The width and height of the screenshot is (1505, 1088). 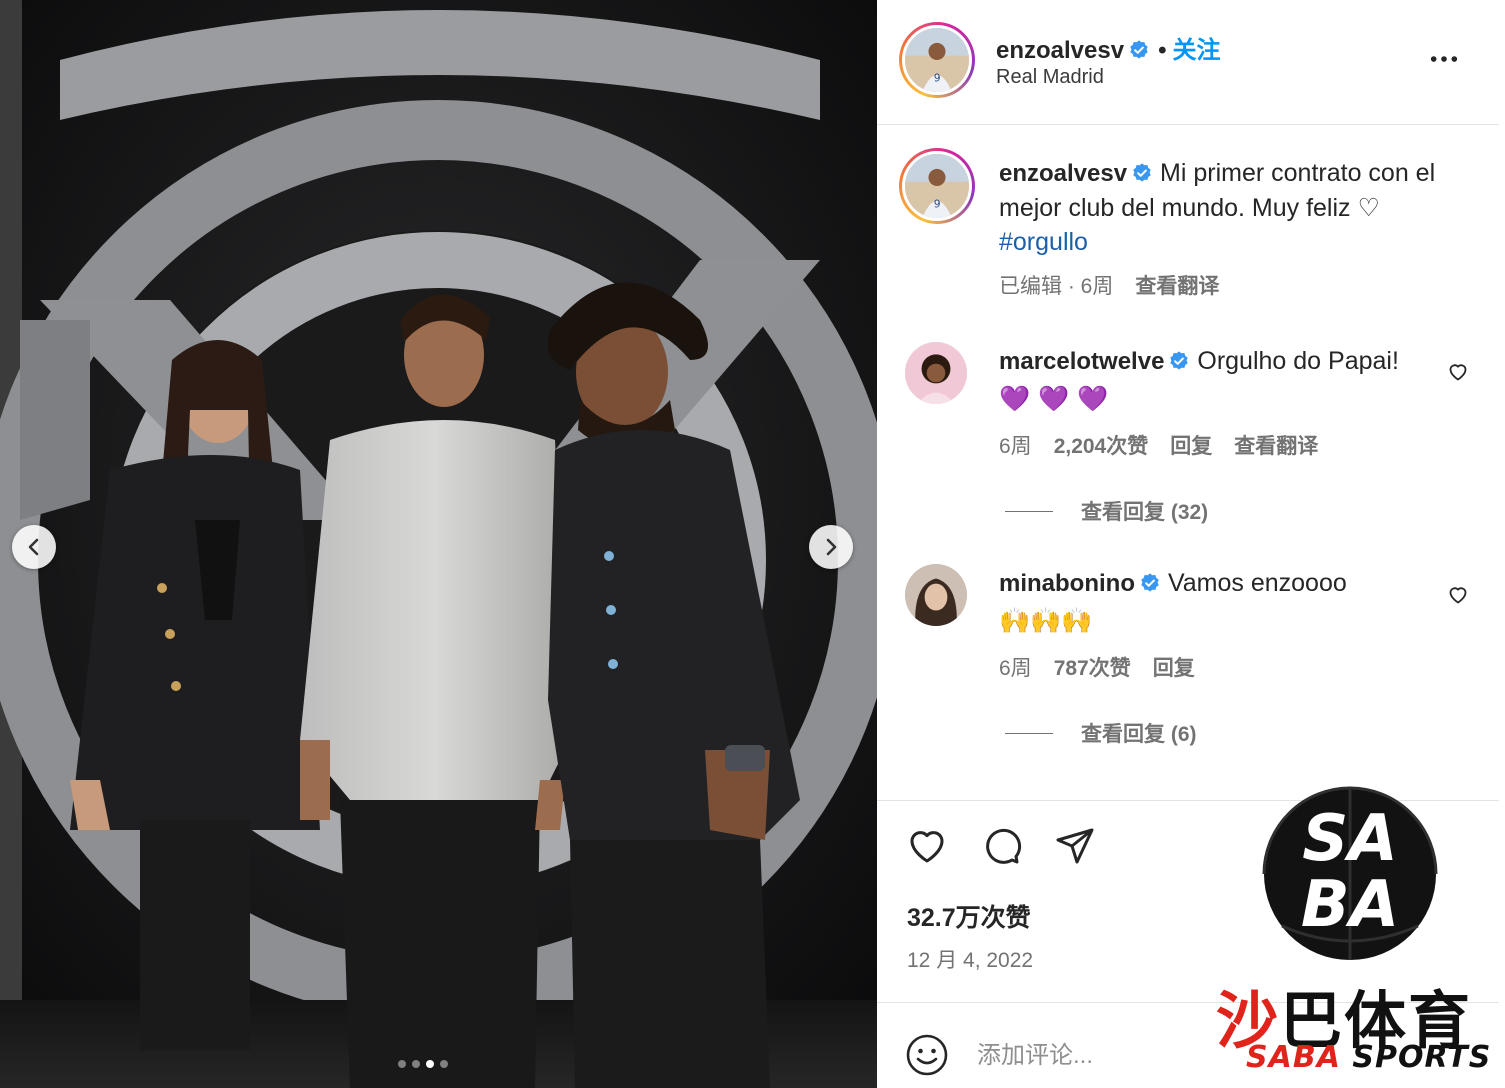 I want to click on comment-likes: 2,204次赞, so click(x=1101, y=446).